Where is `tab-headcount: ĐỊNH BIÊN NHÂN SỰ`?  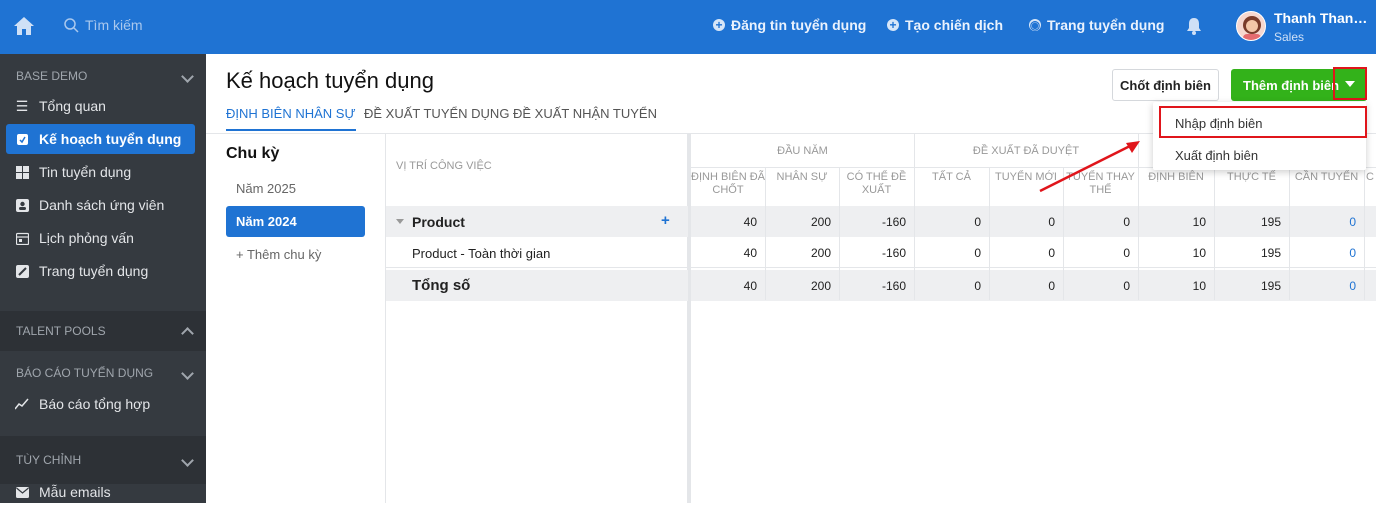
tab-headcount: ĐỊNH BIÊN NHÂN SỰ is located at coordinates (291, 118).